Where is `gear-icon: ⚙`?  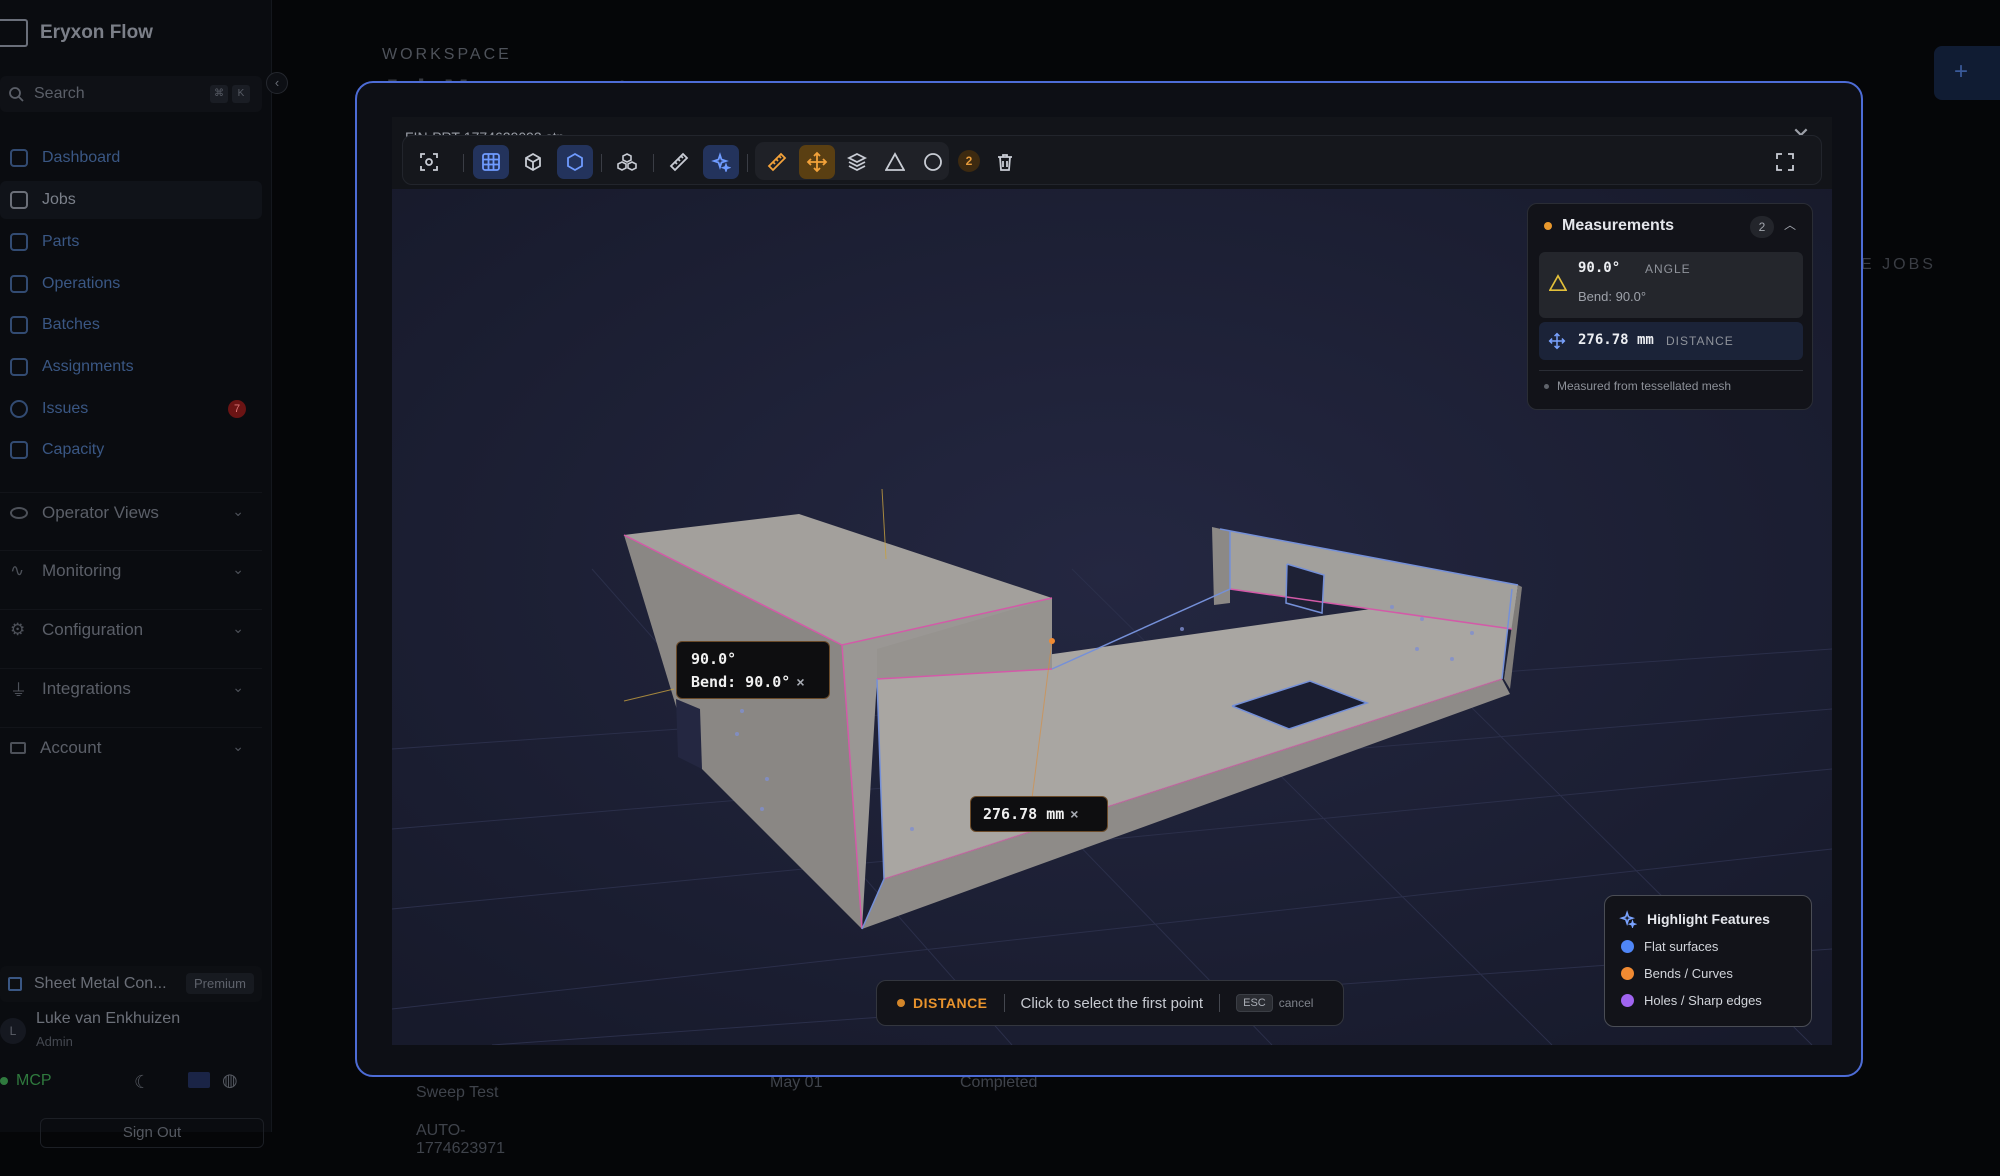 gear-icon: ⚙ is located at coordinates (18, 629).